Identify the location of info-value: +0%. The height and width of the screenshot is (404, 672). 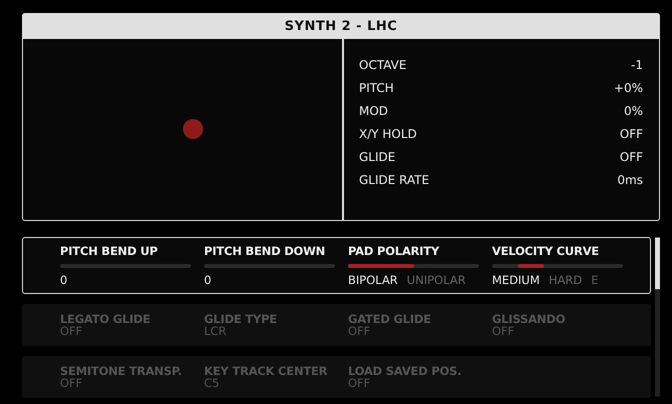
(628, 88).